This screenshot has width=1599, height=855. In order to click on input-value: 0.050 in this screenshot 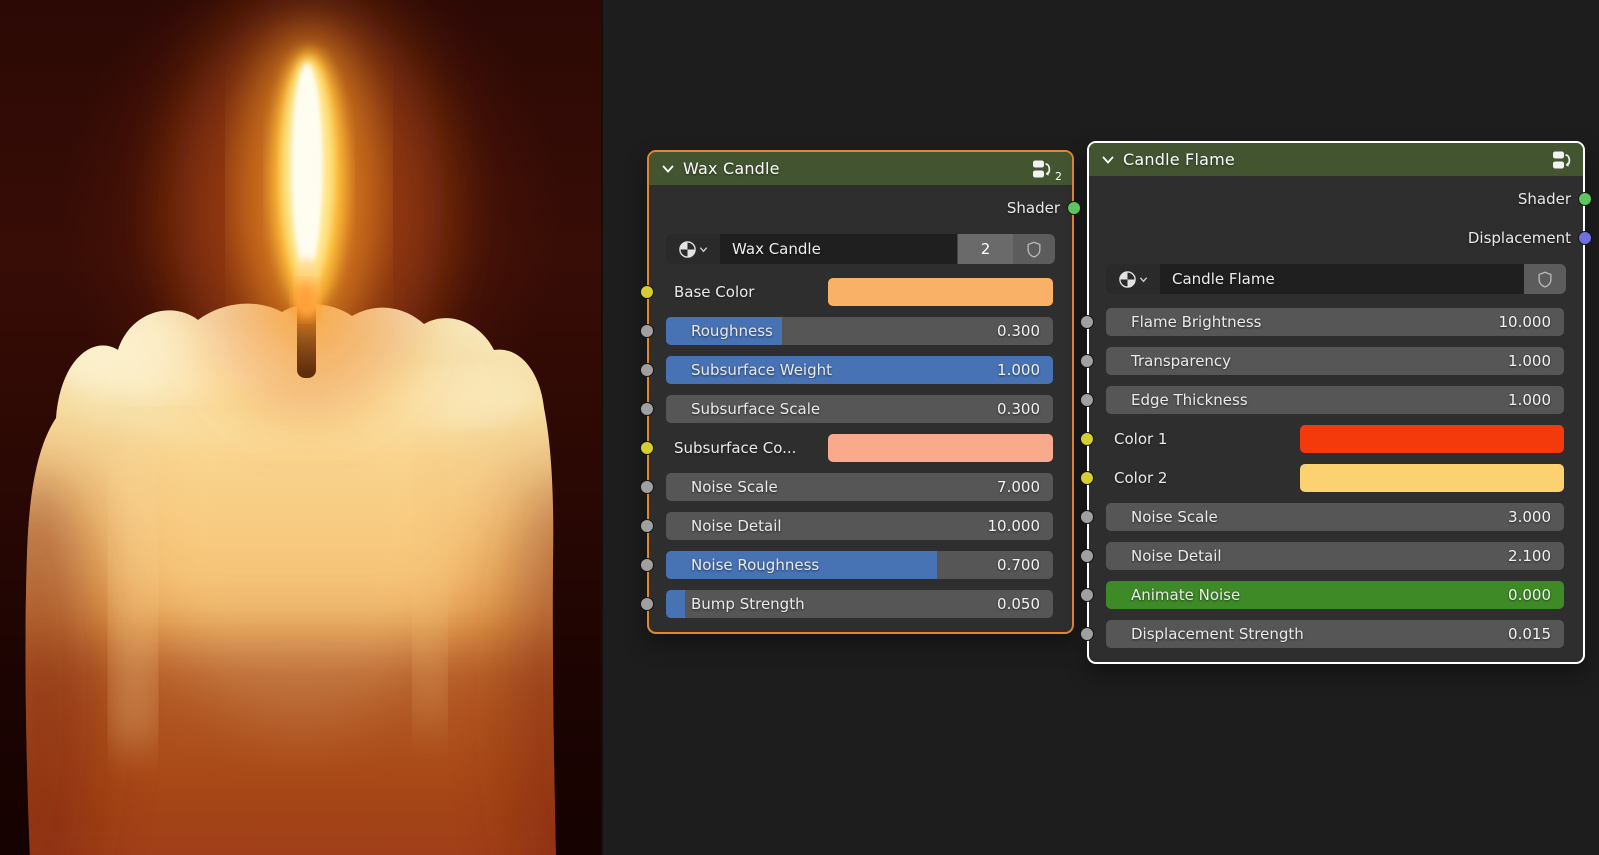, I will do `click(1018, 604)`.